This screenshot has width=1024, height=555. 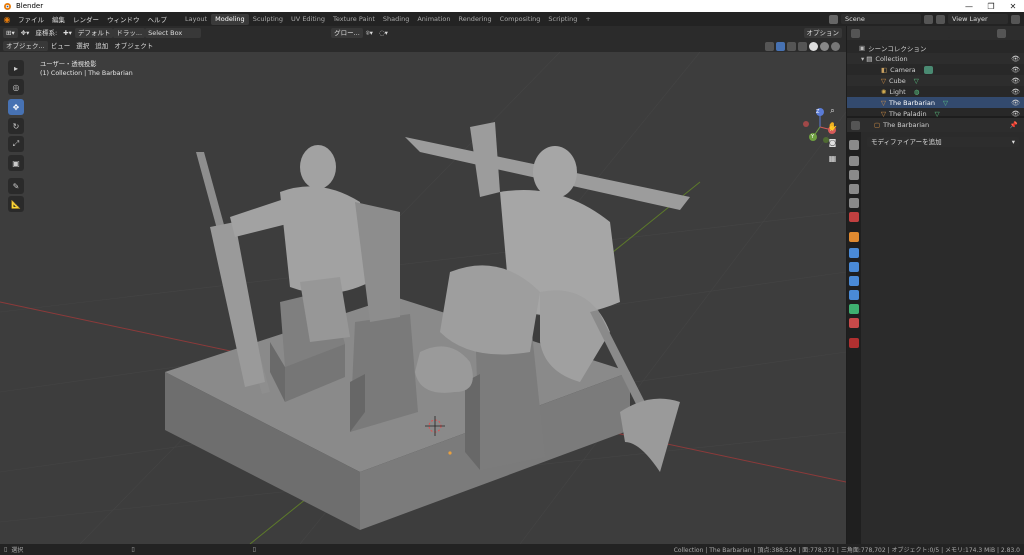 What do you see at coordinates (587, 19) in the screenshot?
I see `add-workspace-button: +` at bounding box center [587, 19].